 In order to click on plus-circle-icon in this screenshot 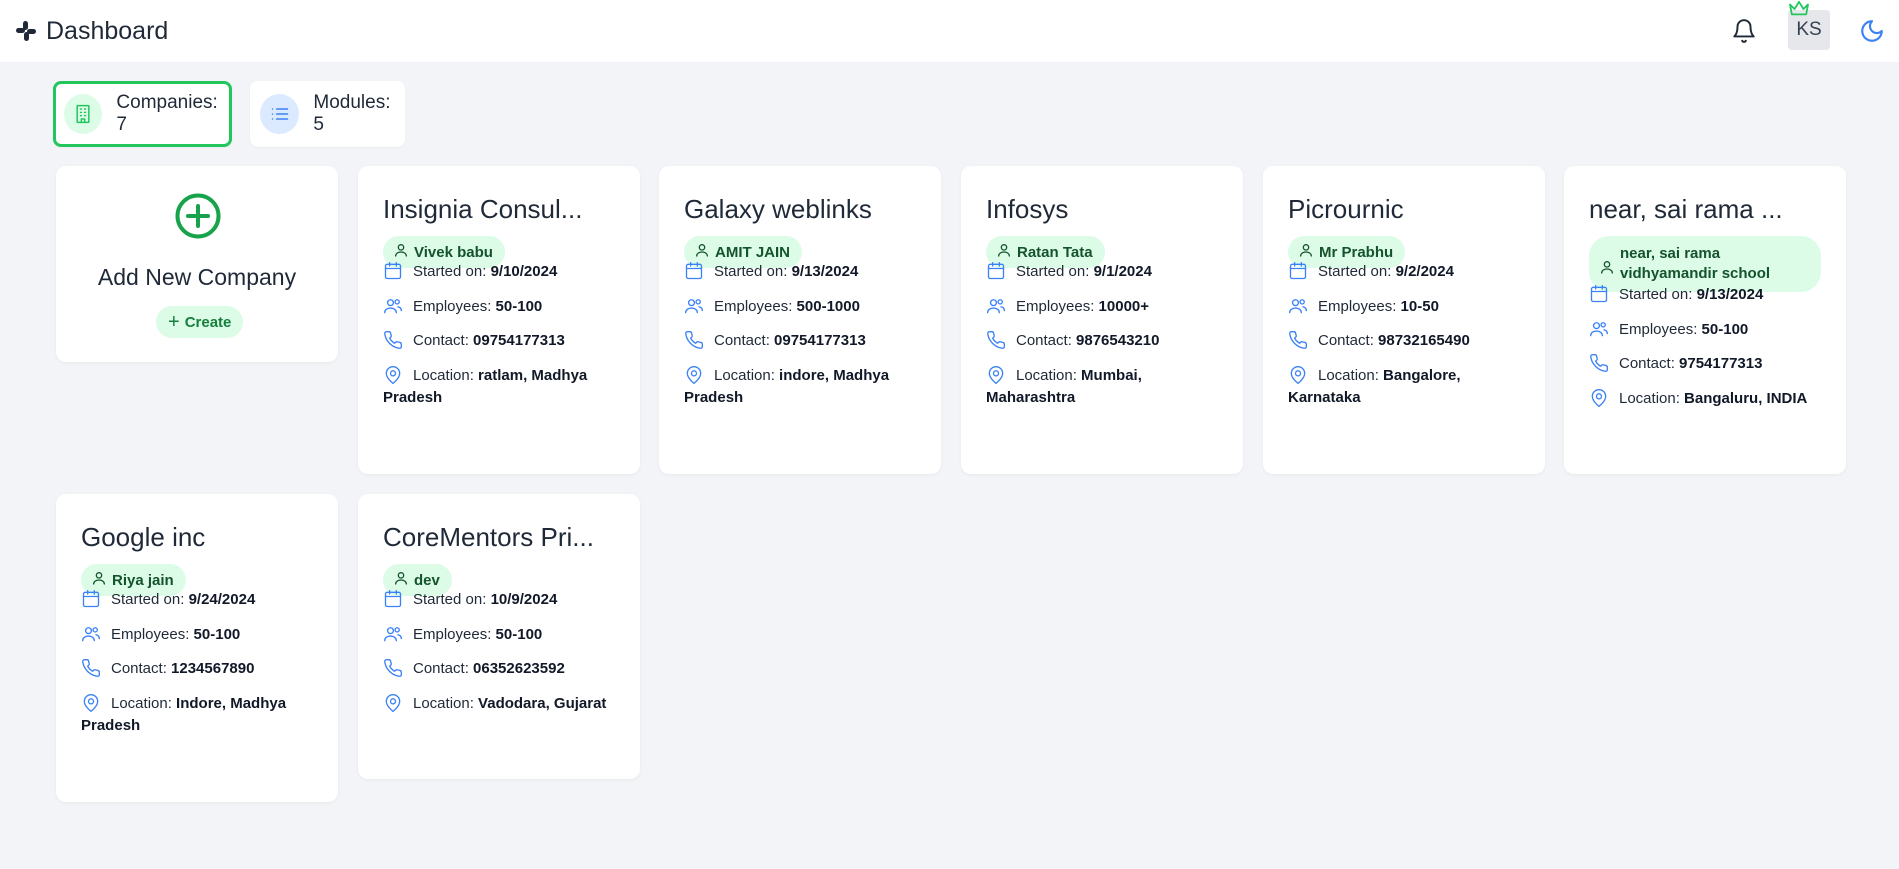, I will do `click(198, 216)`.